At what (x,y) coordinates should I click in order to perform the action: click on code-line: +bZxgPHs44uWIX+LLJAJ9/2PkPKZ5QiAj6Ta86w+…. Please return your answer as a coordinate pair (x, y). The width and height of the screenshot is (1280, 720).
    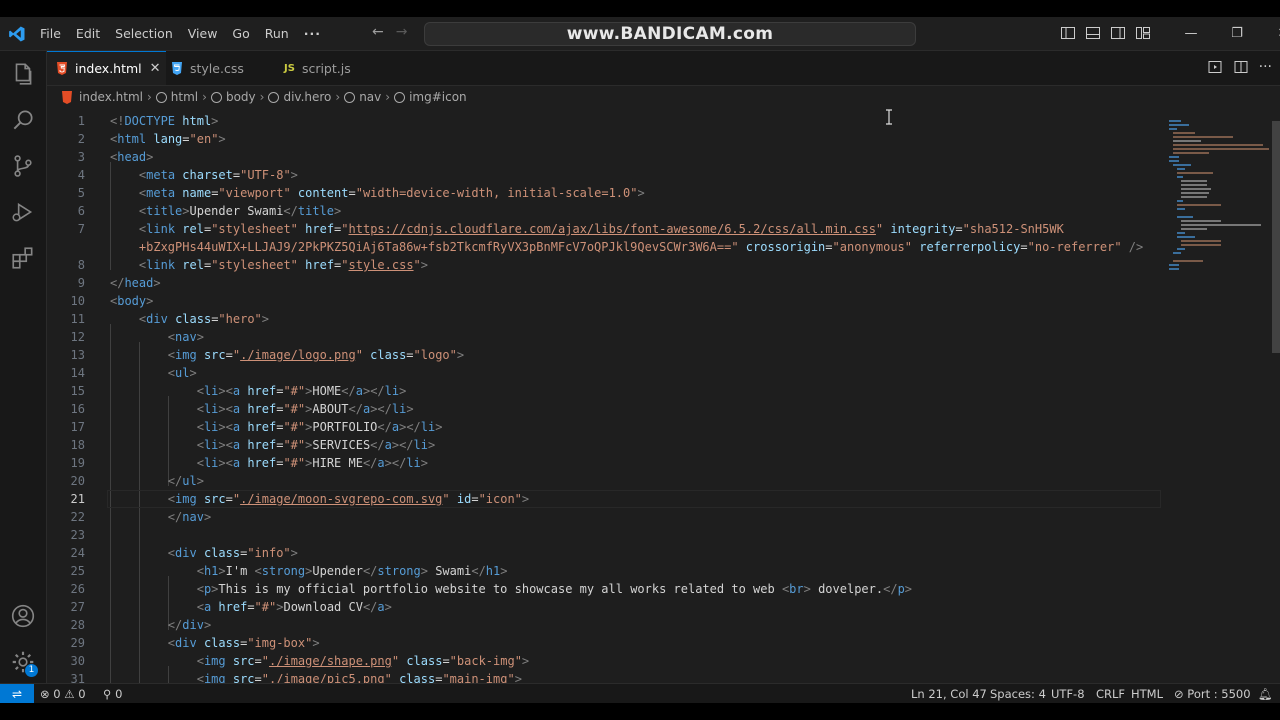
    Looking at the image, I should click on (606, 247).